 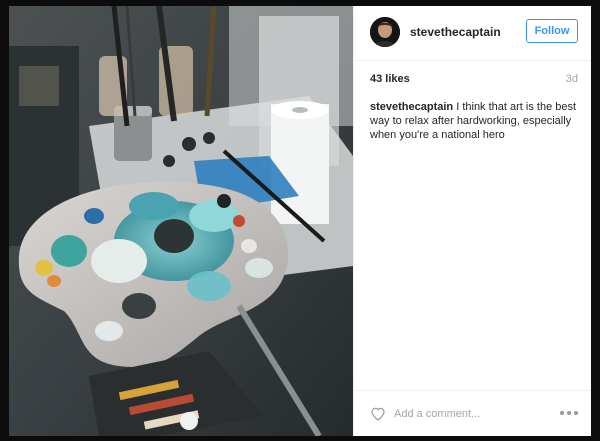 What do you see at coordinates (411, 107) in the screenshot?
I see `caption-username-link: stevethecaptain` at bounding box center [411, 107].